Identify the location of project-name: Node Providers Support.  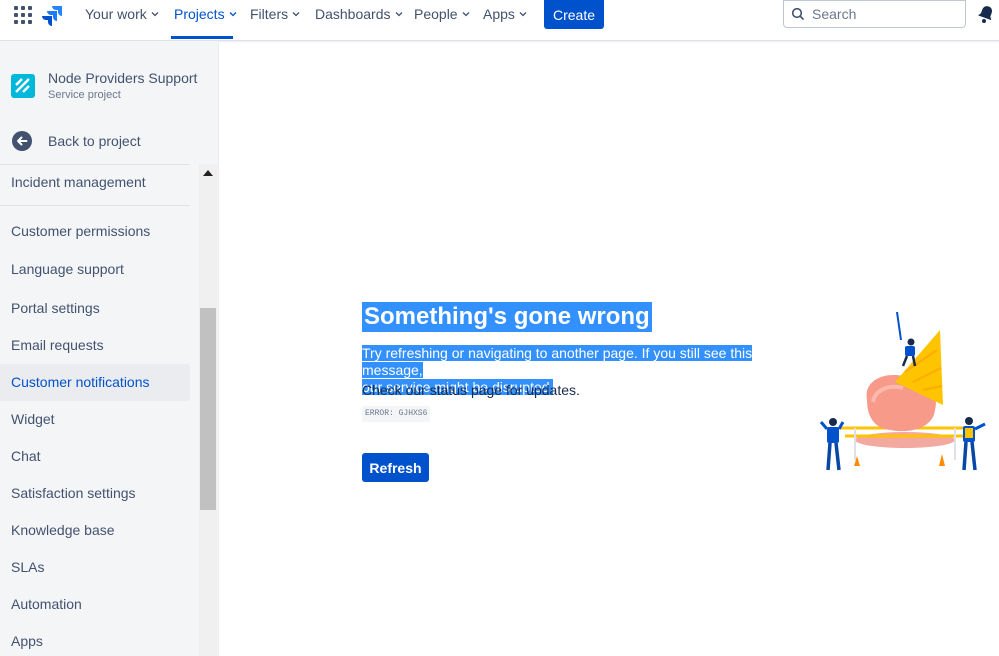
(122, 78).